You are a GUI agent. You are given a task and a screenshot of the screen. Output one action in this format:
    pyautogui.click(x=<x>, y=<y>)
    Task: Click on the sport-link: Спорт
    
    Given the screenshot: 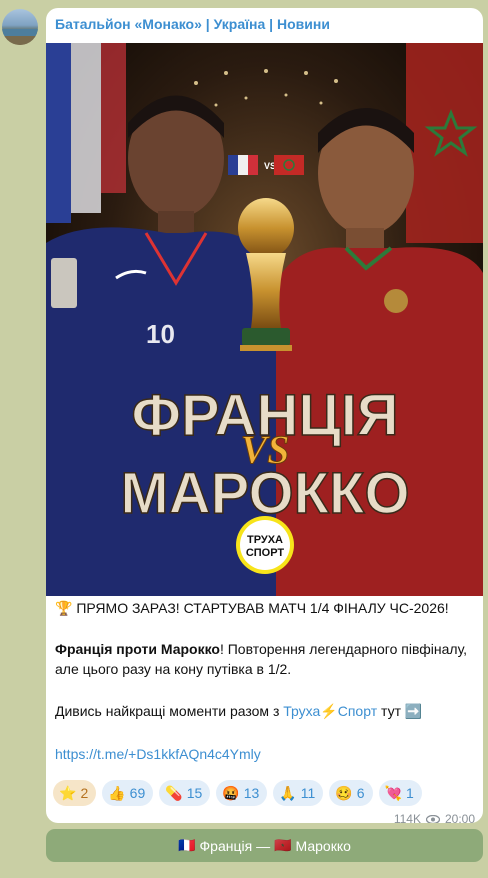 What is the action you would take?
    pyautogui.click(x=357, y=711)
    